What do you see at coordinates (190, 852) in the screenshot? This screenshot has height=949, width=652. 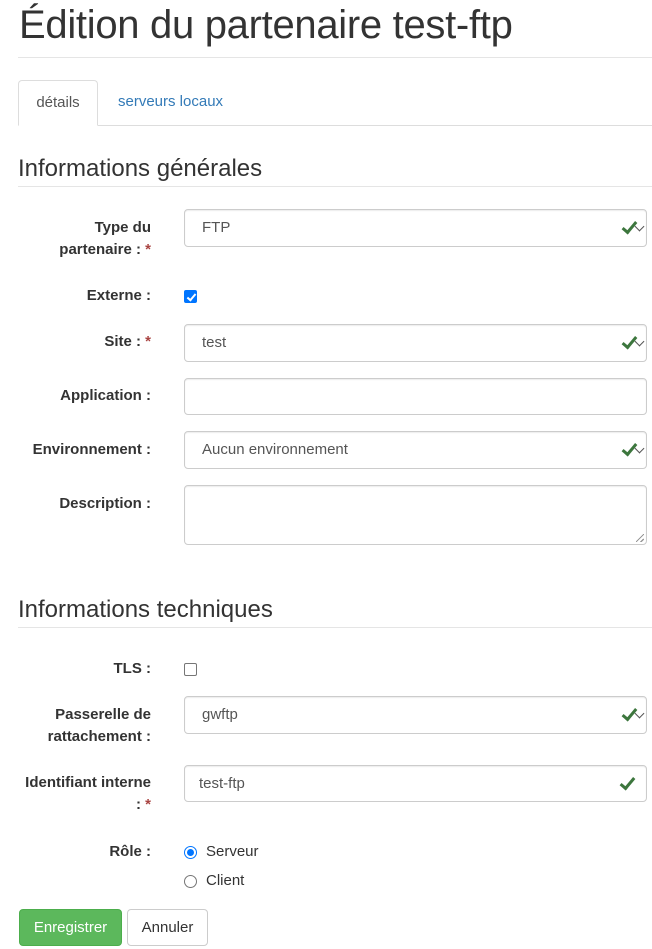 I see `role-radio-serveur` at bounding box center [190, 852].